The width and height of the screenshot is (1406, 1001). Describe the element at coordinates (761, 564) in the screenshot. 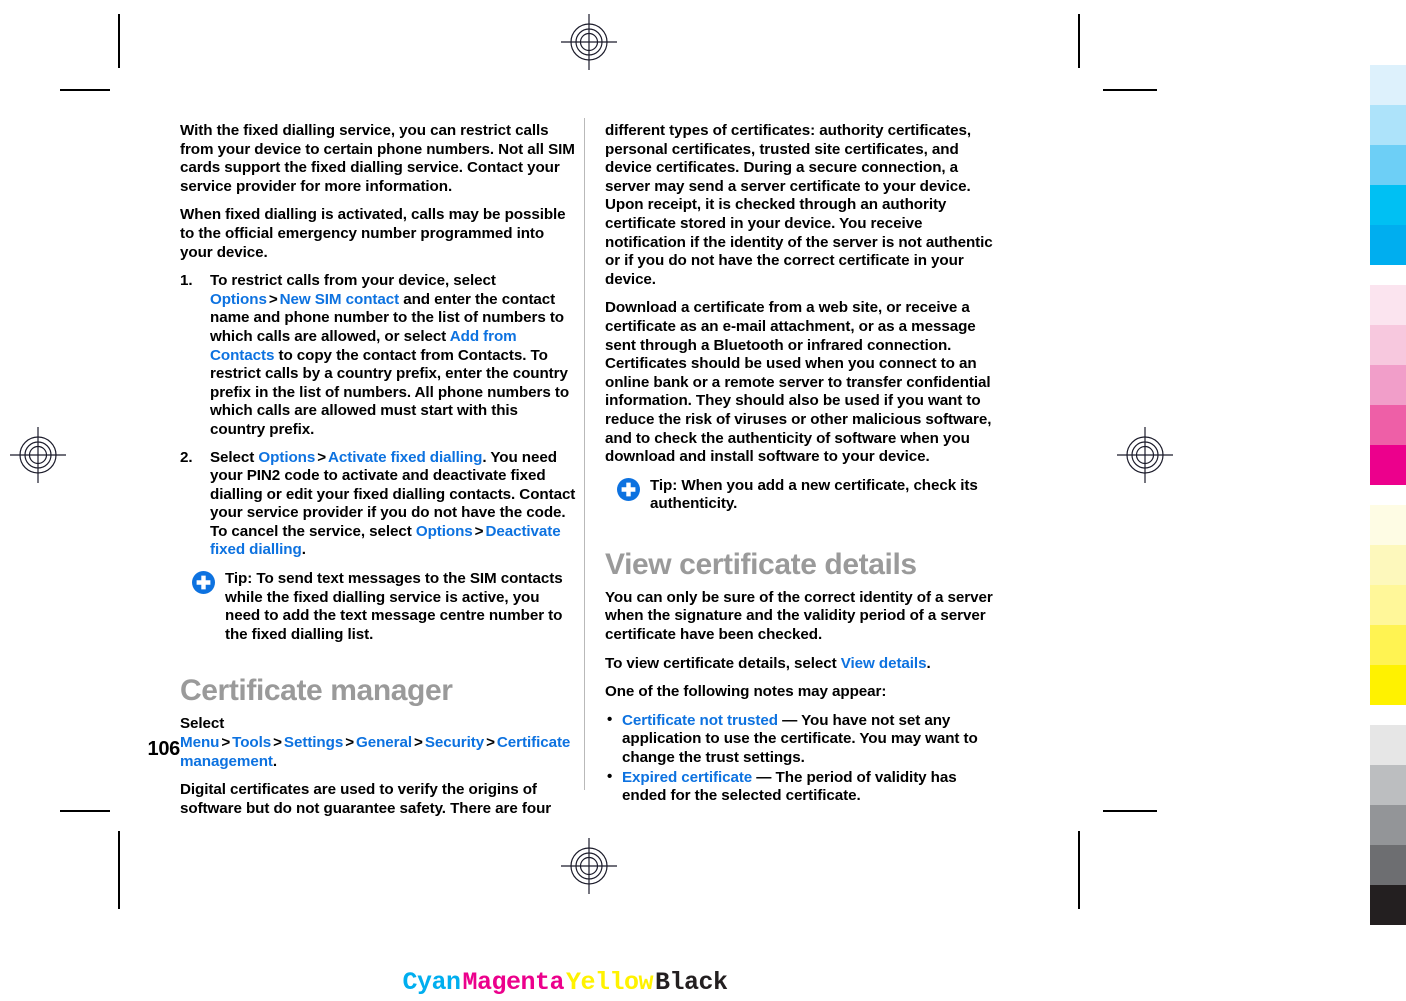

I see `section-heading-view-certificate-details: View certificate details` at that location.